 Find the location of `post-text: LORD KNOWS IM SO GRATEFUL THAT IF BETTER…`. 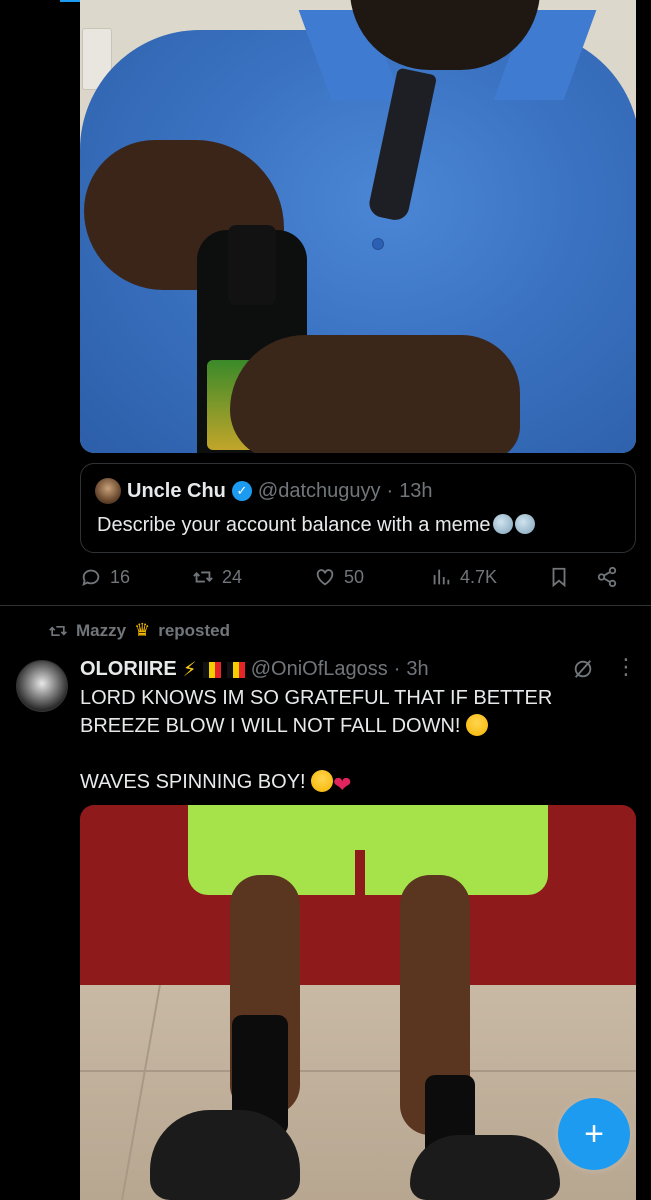

post-text: LORD KNOWS IM SO GRATEFUL THAT IF BETTER… is located at coordinates (350, 754).